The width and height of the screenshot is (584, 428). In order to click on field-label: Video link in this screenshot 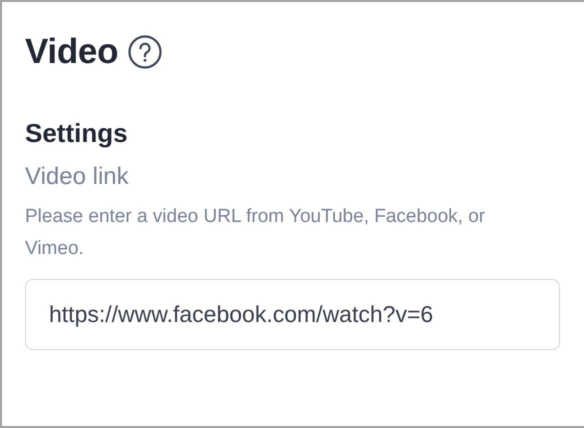, I will do `click(77, 177)`.